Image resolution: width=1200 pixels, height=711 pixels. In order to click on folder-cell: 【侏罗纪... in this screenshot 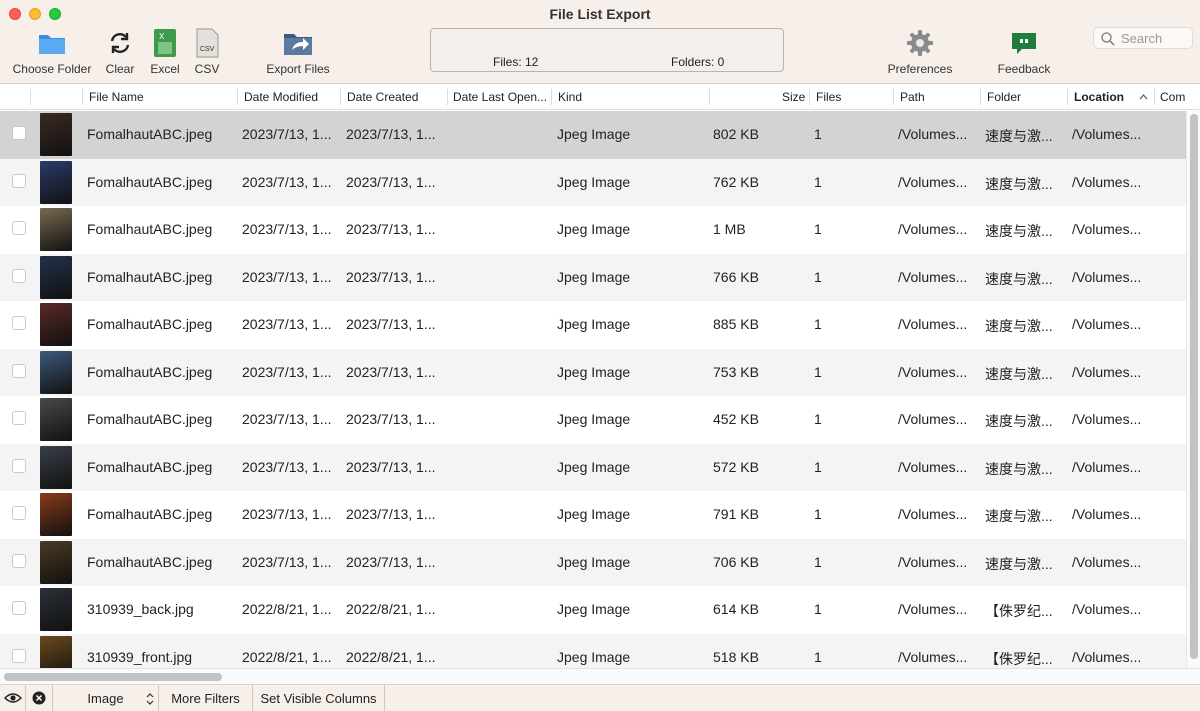, I will do `click(1019, 658)`.